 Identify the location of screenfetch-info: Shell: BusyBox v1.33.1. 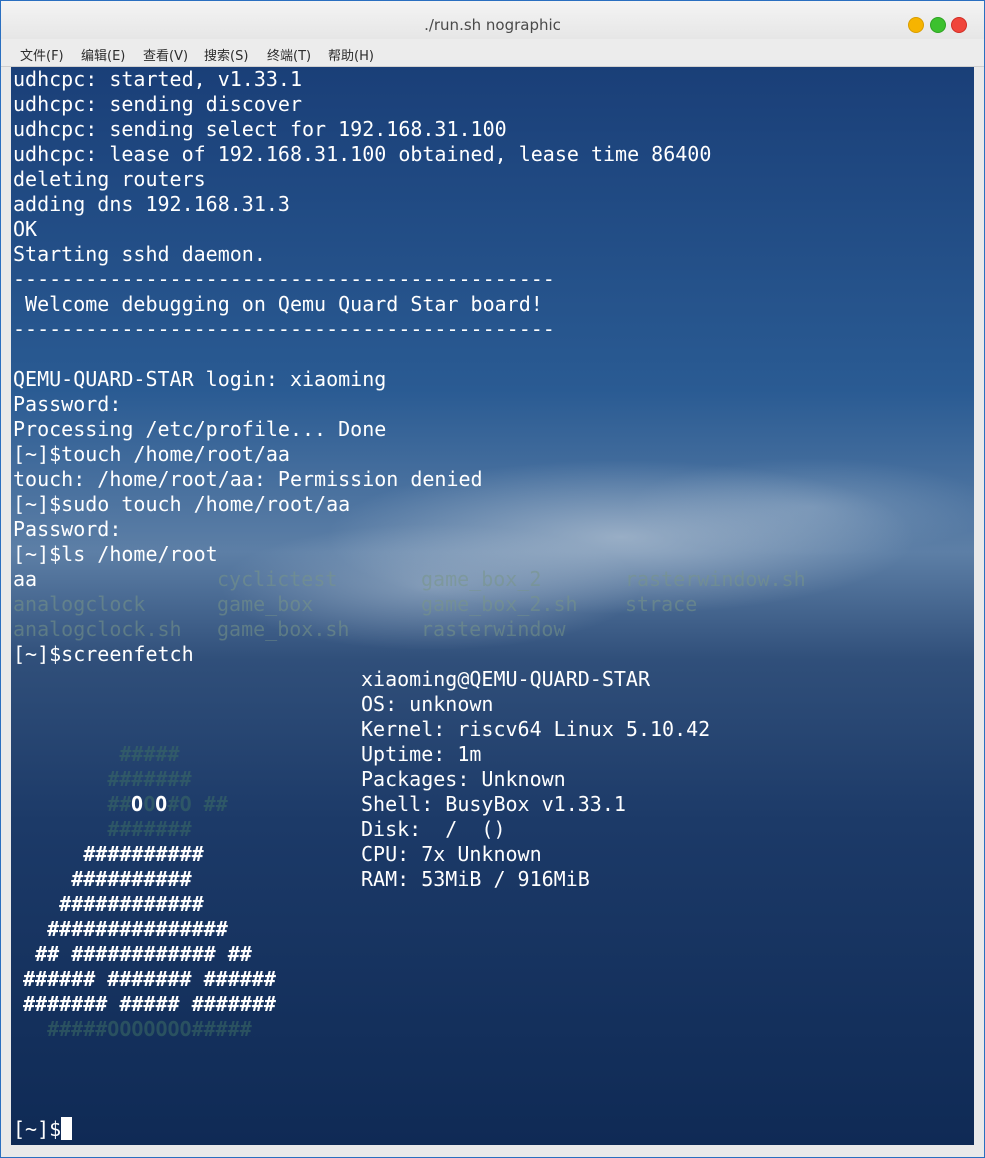
(493, 804).